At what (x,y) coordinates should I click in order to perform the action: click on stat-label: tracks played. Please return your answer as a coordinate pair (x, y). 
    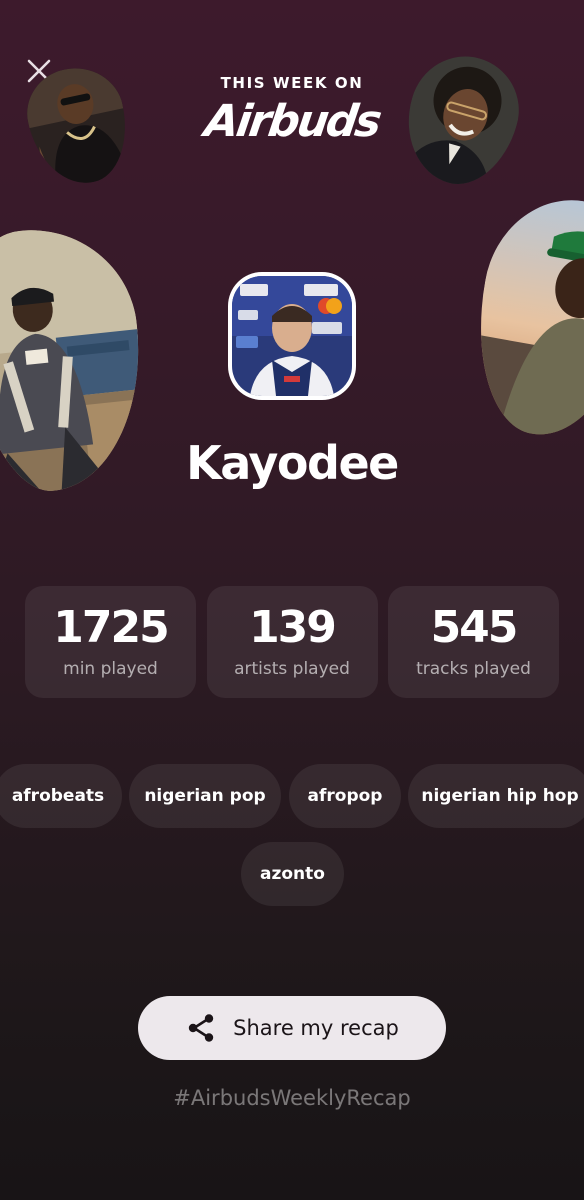
    Looking at the image, I should click on (473, 669).